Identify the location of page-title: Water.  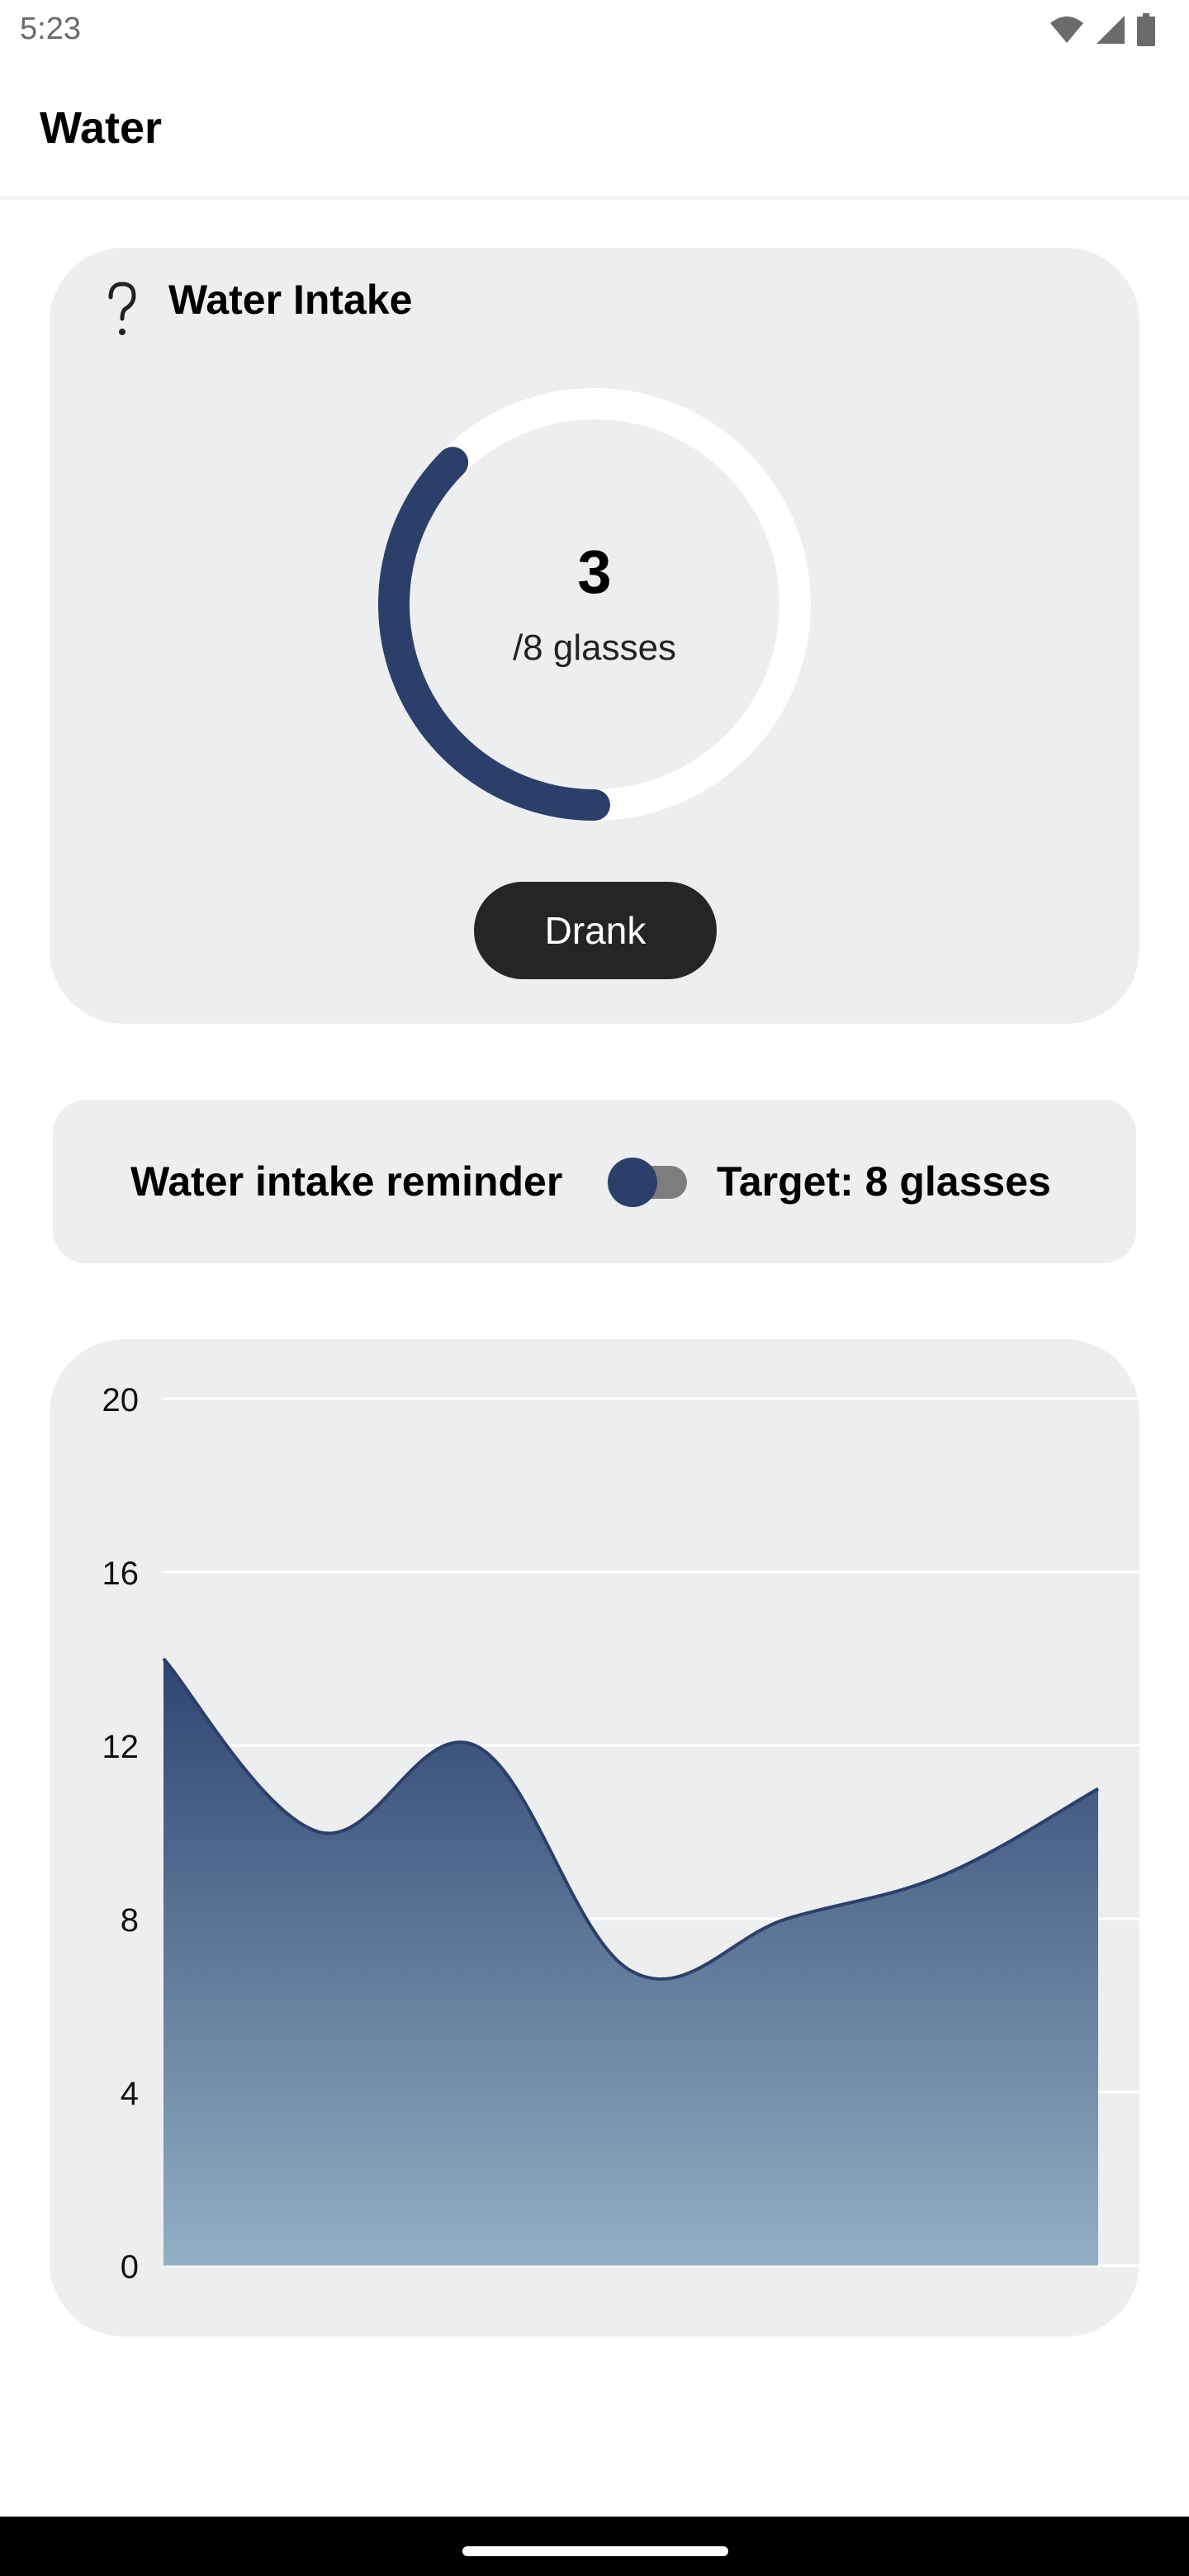
(101, 128).